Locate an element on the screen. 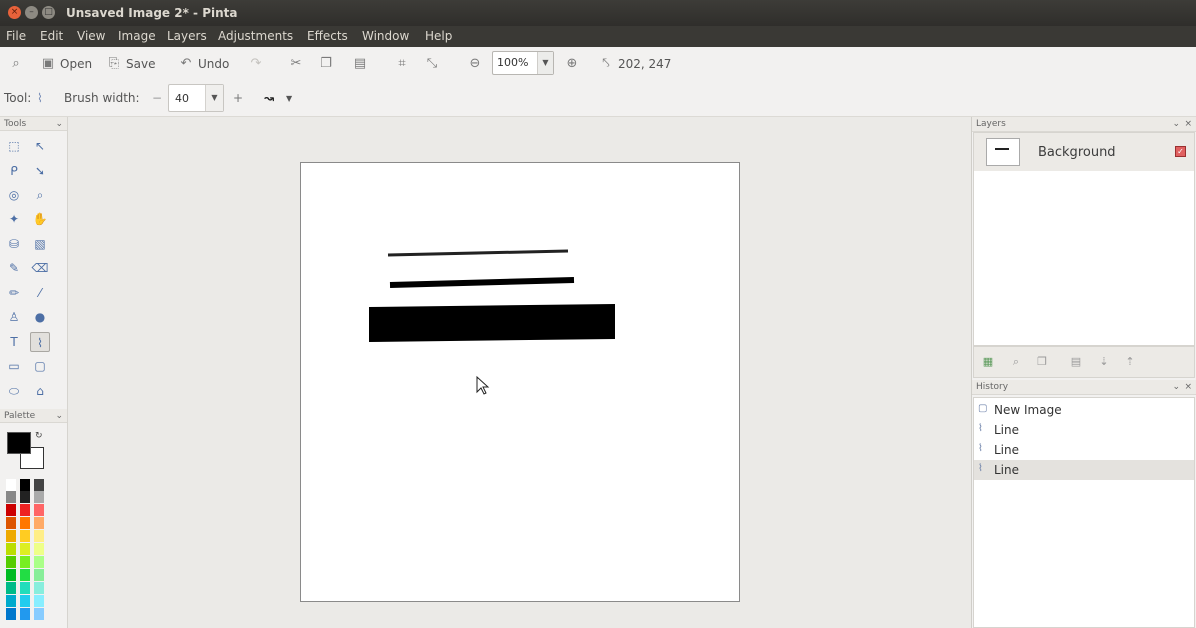 The image size is (1196, 628). swap-colors-icon: ↻ is located at coordinates (39, 436).